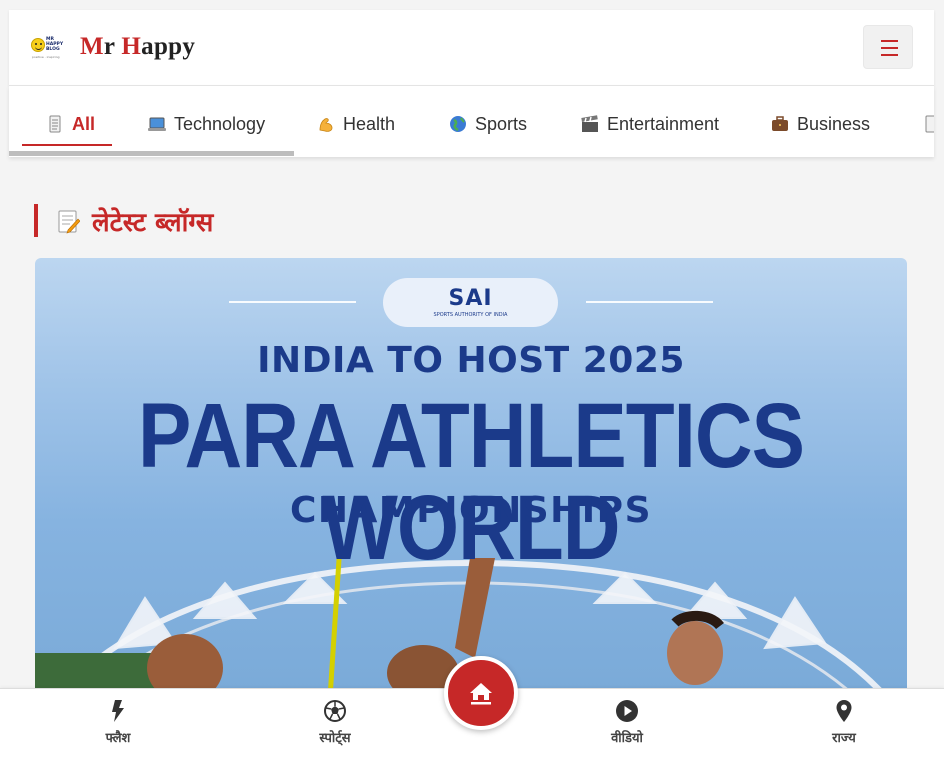  Describe the element at coordinates (151, 153) in the screenshot. I see `tabs-scrollbar` at that location.